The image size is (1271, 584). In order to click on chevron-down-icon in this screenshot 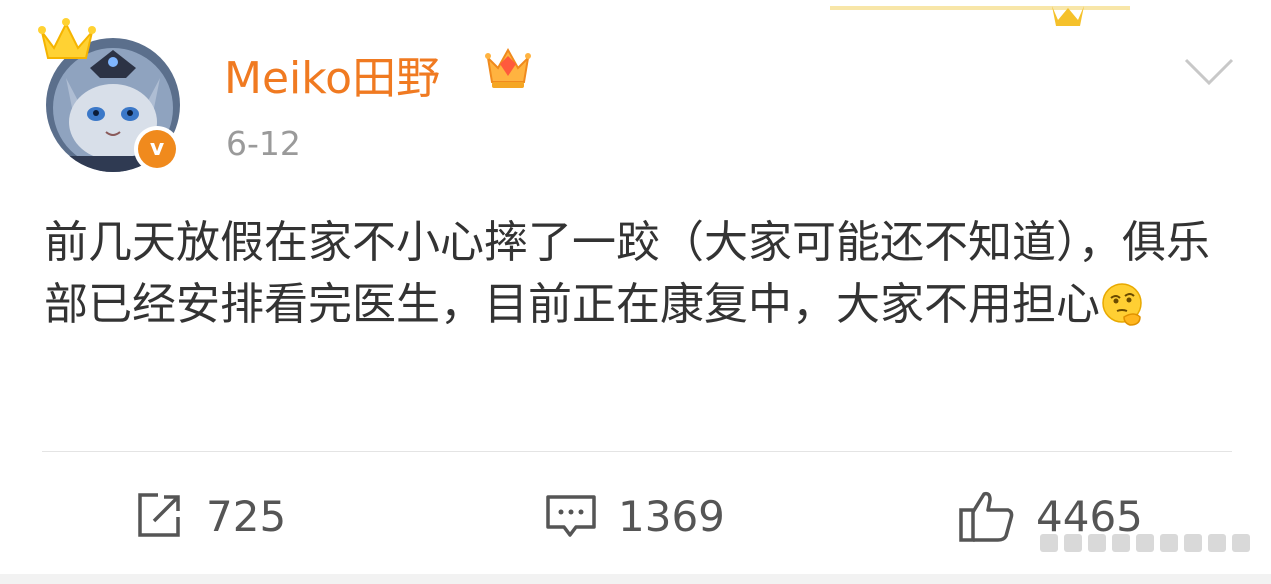, I will do `click(1209, 72)`.